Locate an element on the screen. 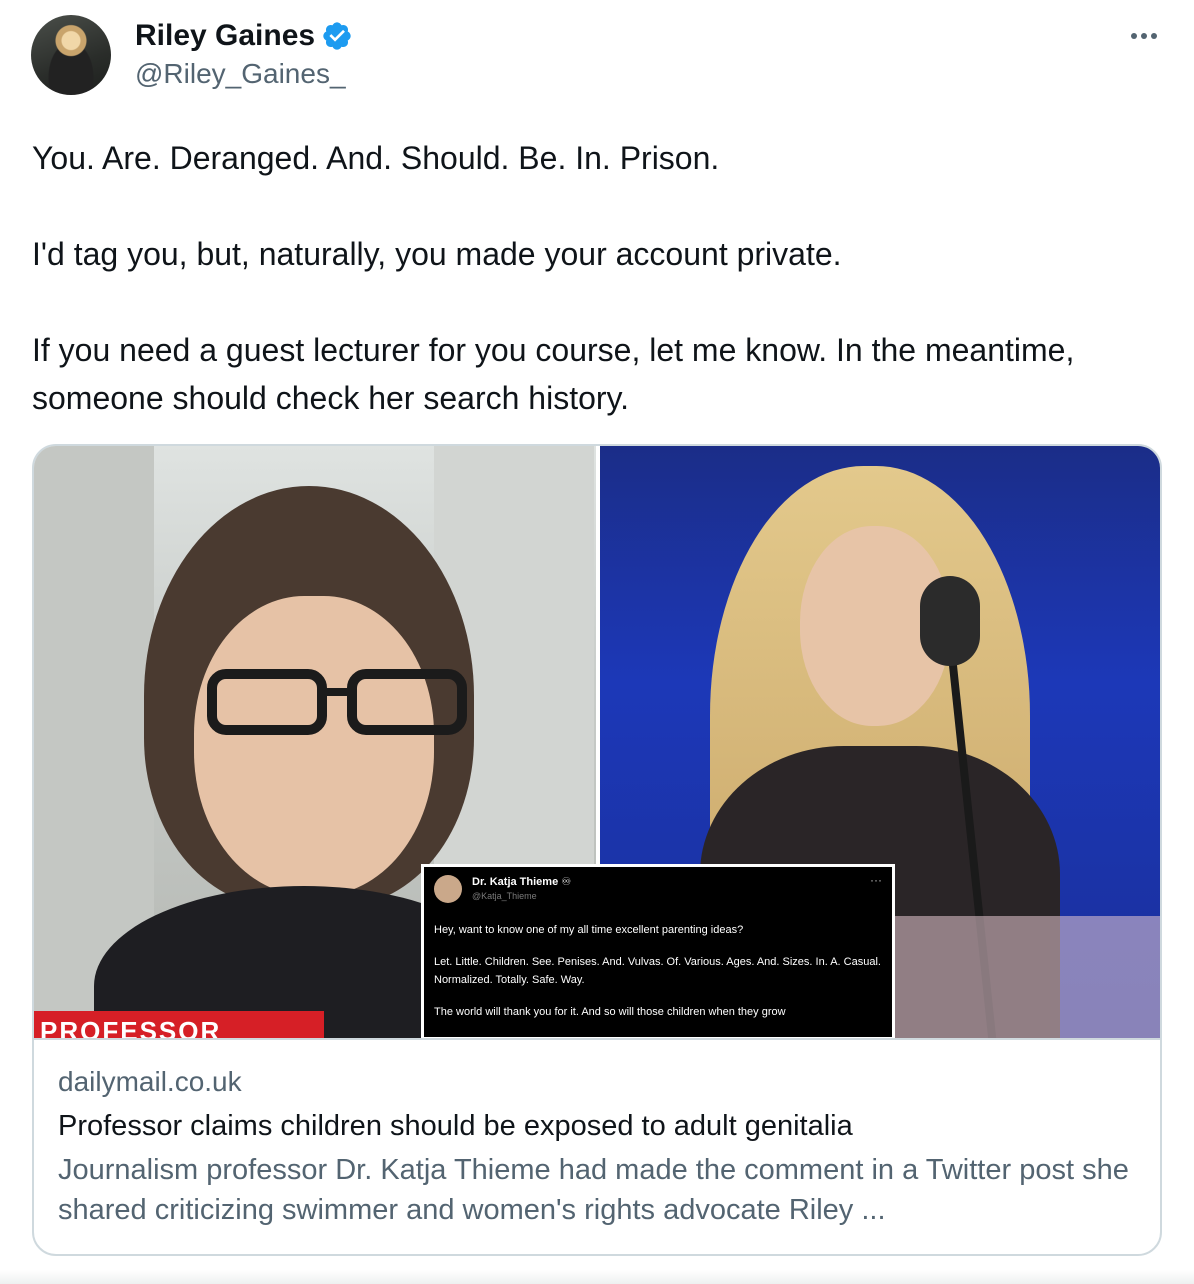 This screenshot has width=1194, height=1284. embedded-author-name: Dr. Katja Thieme ♾ is located at coordinates (522, 882).